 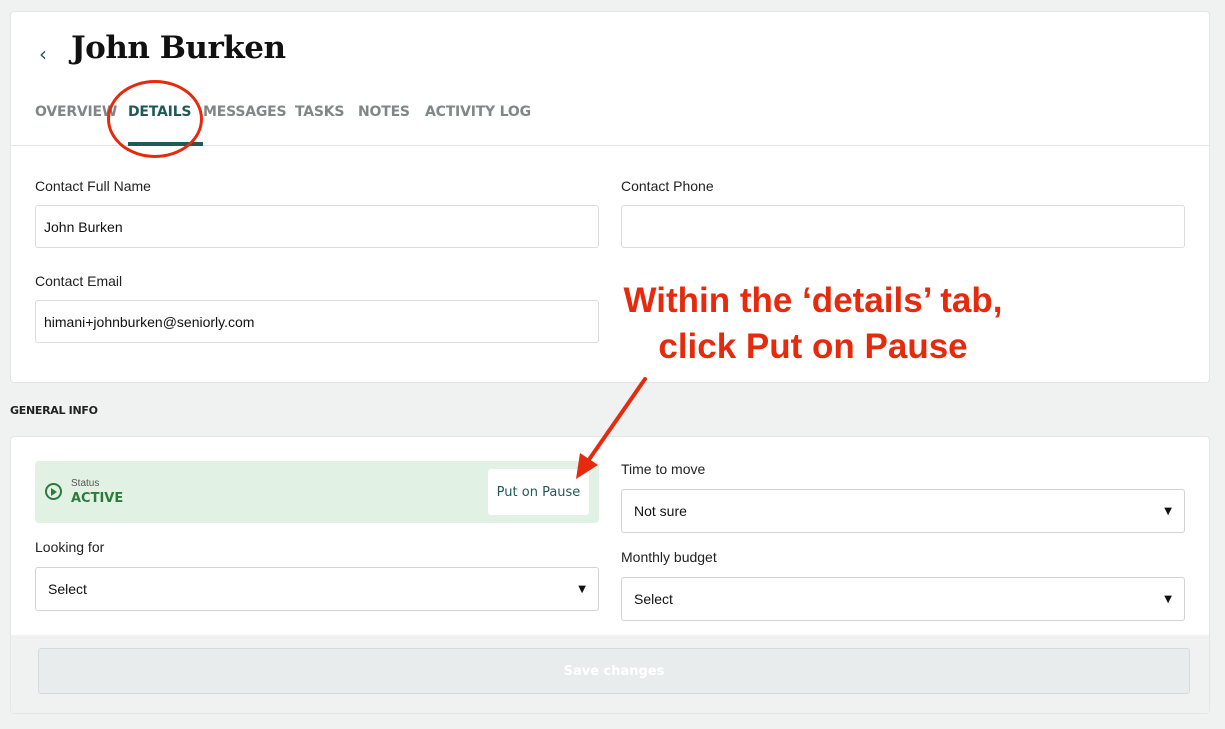 What do you see at coordinates (79, 281) in the screenshot?
I see `contact-email-label: Contact Email` at bounding box center [79, 281].